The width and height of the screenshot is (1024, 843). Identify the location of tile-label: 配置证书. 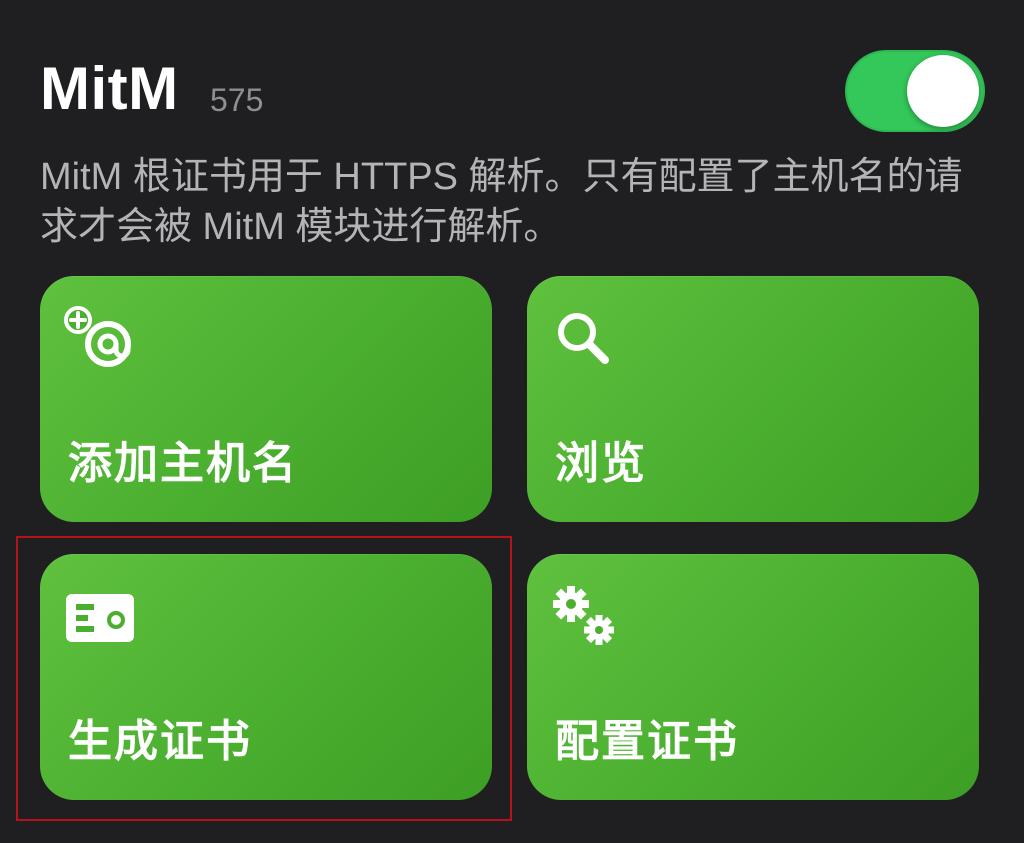
(647, 741).